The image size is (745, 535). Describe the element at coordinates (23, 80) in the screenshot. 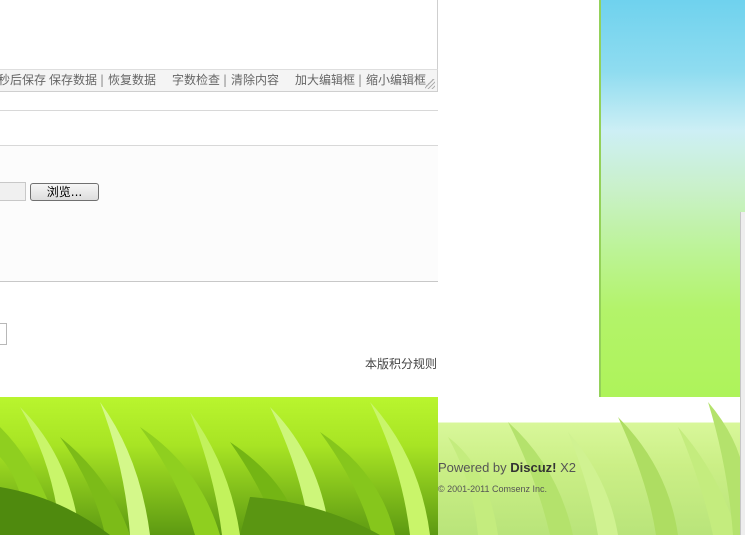

I see `autosave-countdown-text: 秒后保存` at that location.